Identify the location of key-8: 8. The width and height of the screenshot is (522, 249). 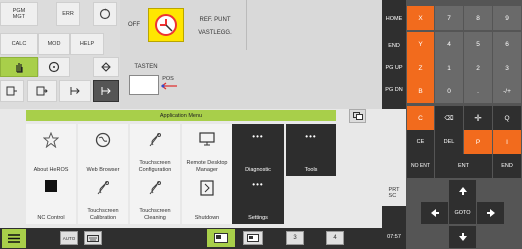
(478, 18).